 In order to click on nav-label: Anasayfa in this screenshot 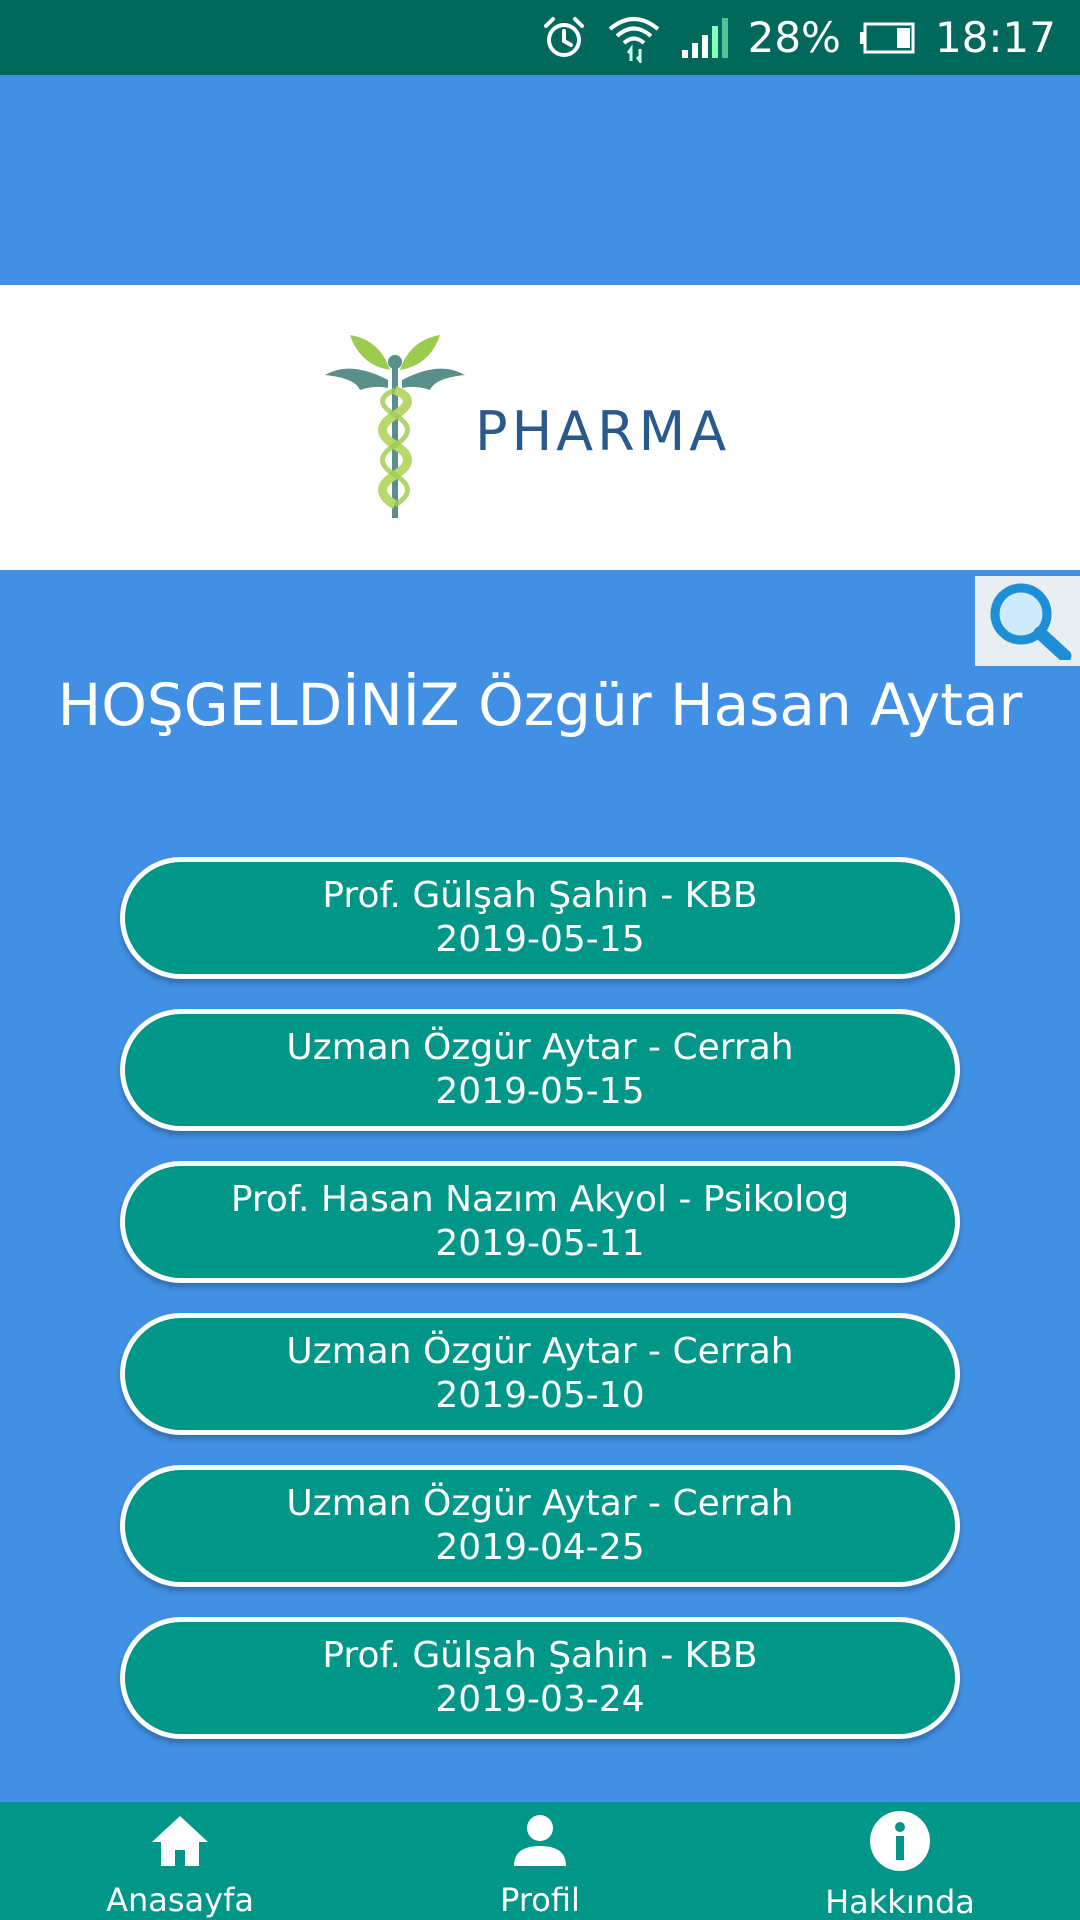, I will do `click(180, 1900)`.